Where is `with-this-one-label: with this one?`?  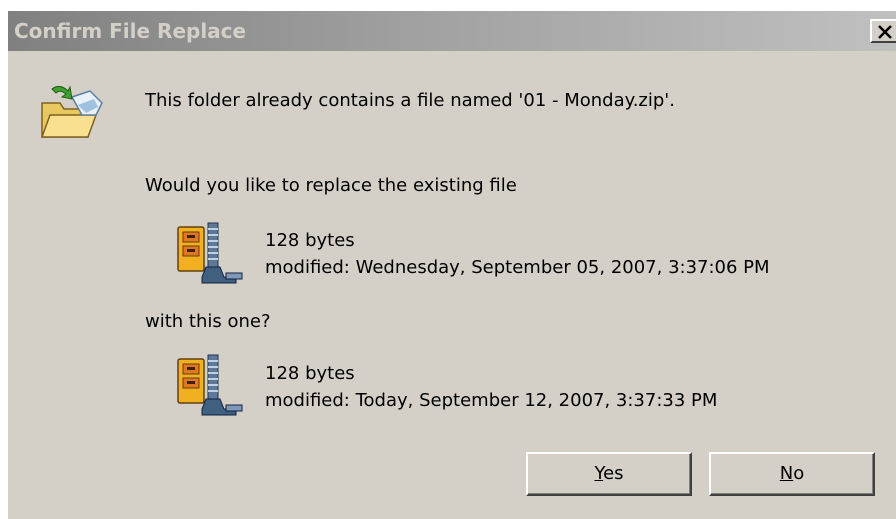
with-this-one-label: with this one? is located at coordinates (208, 321).